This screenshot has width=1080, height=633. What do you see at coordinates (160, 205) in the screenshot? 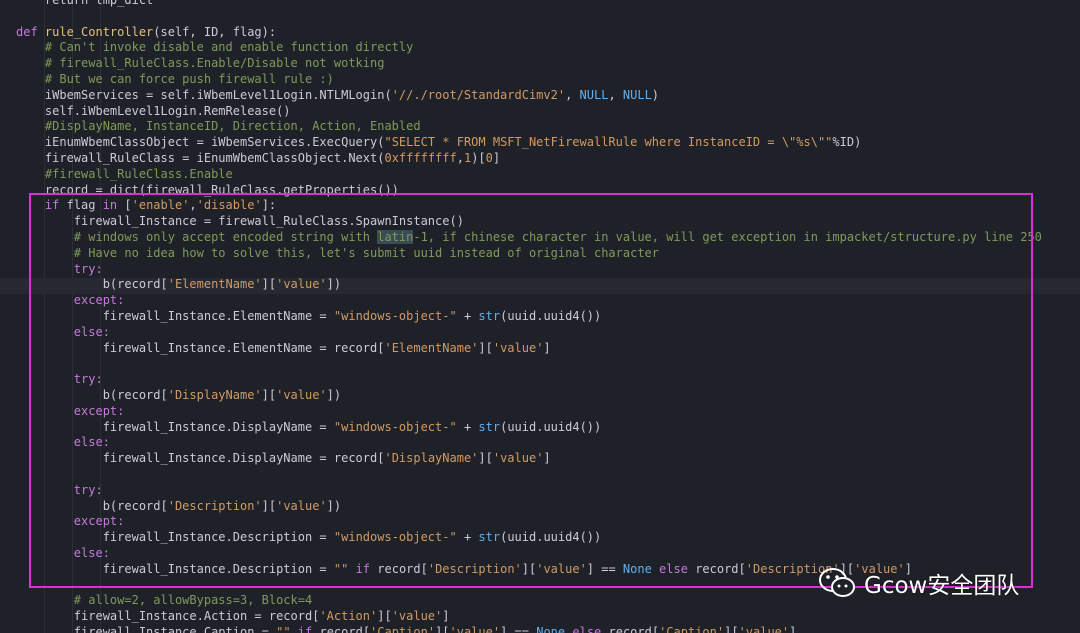
I see `code-token: 'enable'` at bounding box center [160, 205].